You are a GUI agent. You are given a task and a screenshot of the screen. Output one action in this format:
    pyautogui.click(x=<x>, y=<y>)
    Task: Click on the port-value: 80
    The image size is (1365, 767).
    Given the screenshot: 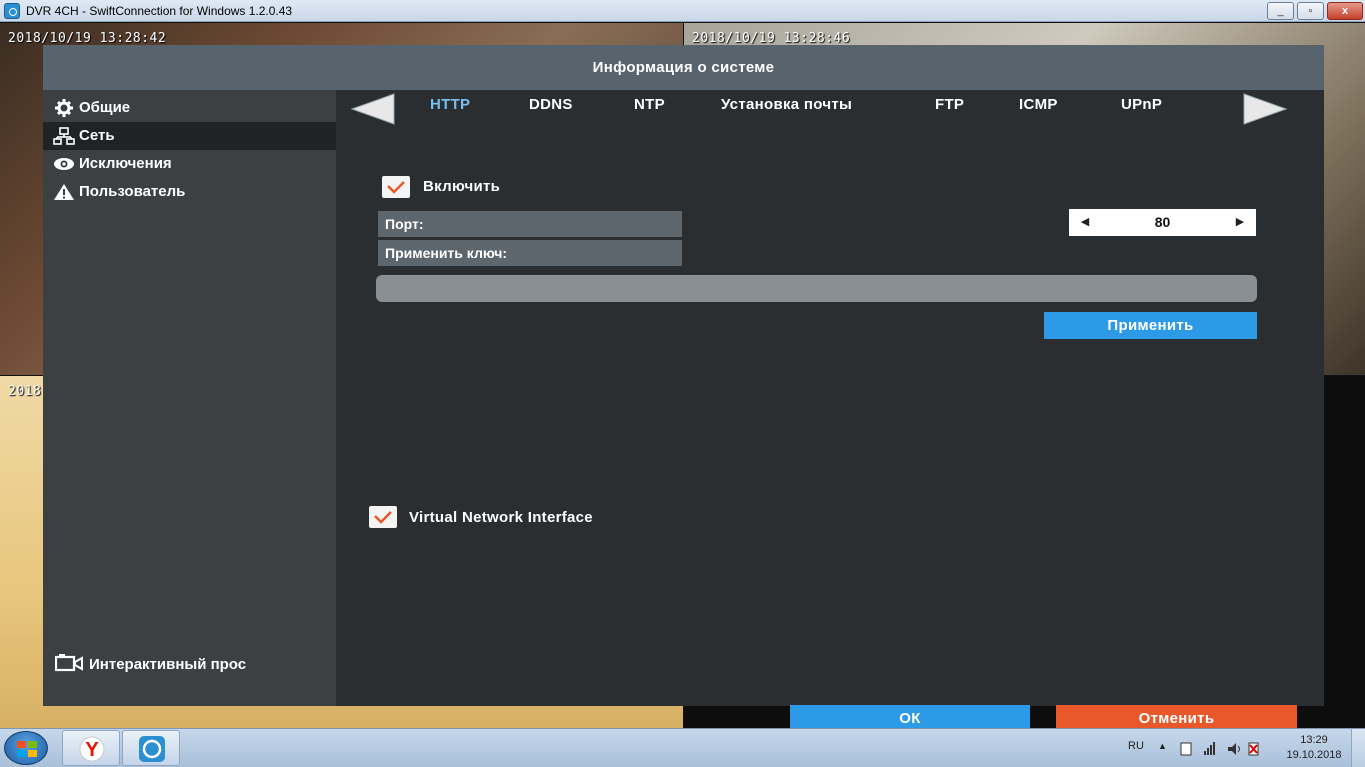 What is the action you would take?
    pyautogui.click(x=1162, y=222)
    